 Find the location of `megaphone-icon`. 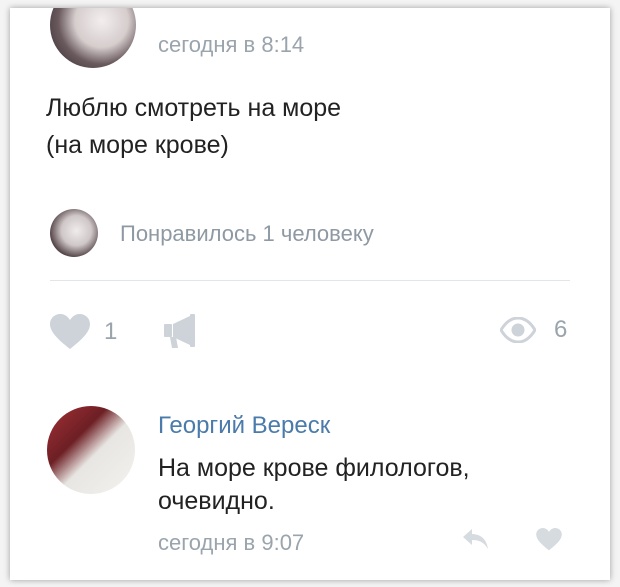

megaphone-icon is located at coordinates (179, 331).